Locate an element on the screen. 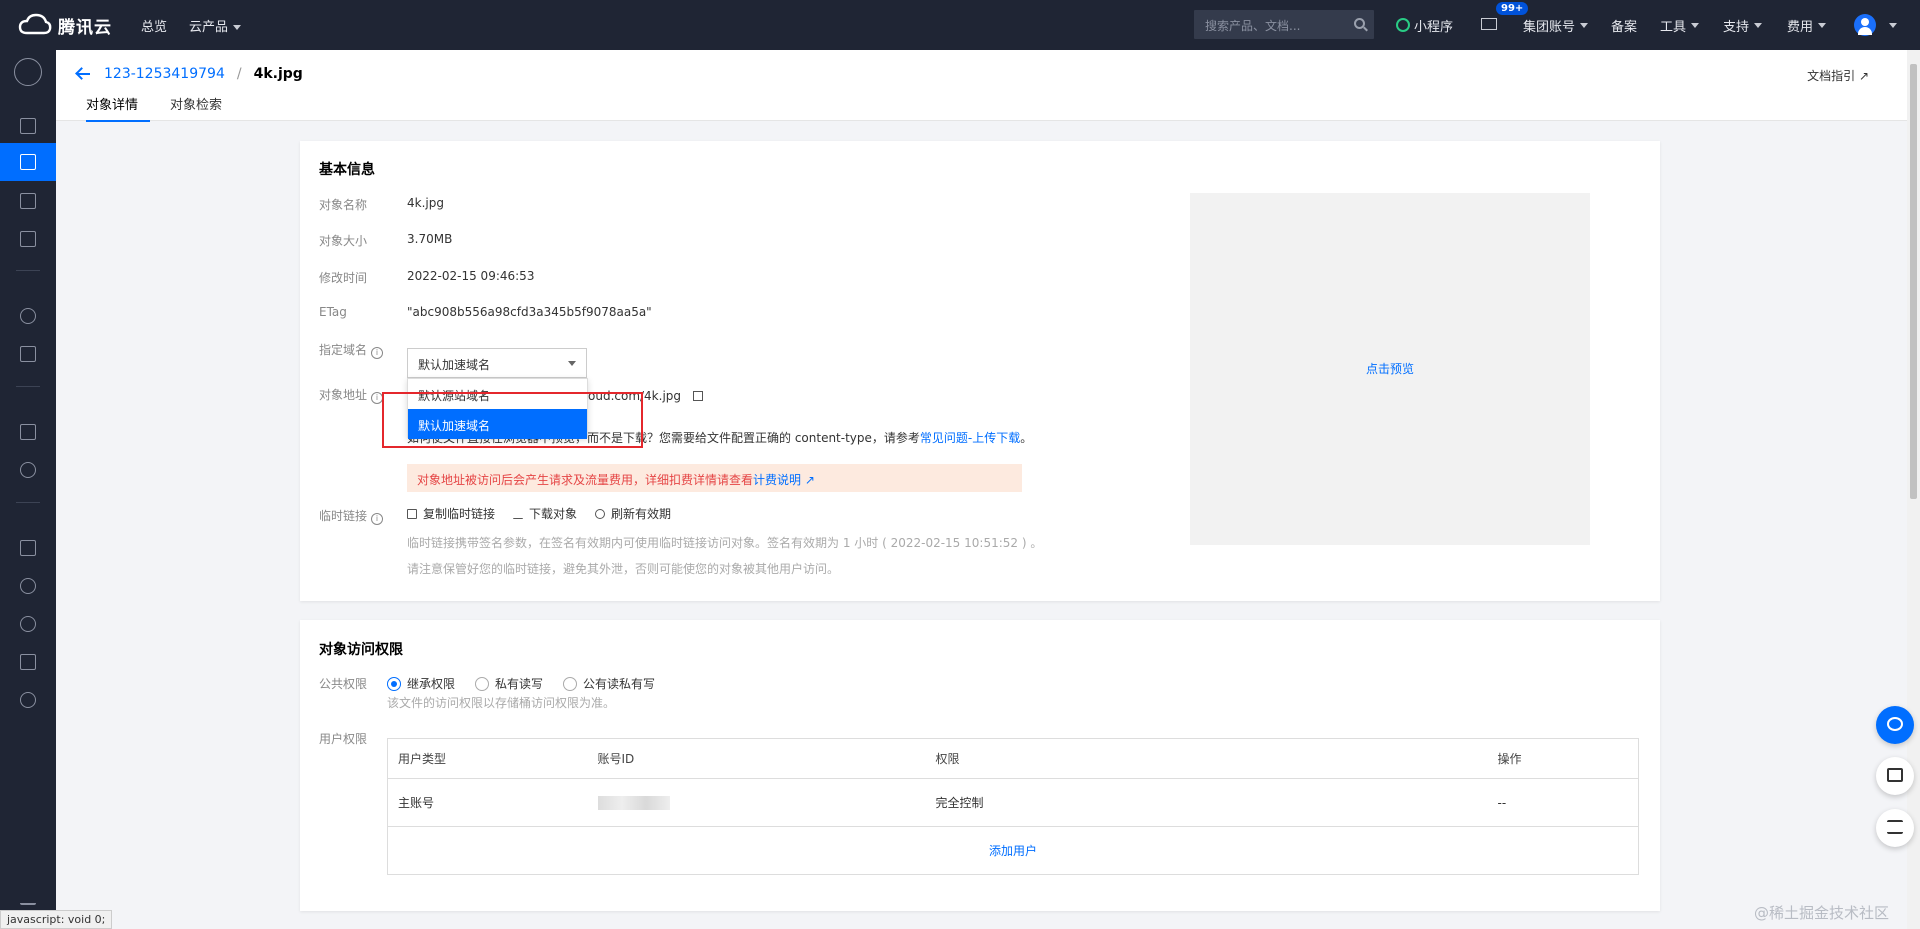 This screenshot has width=1920, height=929. breadcrumb-current: 4k.jpg is located at coordinates (278, 74).